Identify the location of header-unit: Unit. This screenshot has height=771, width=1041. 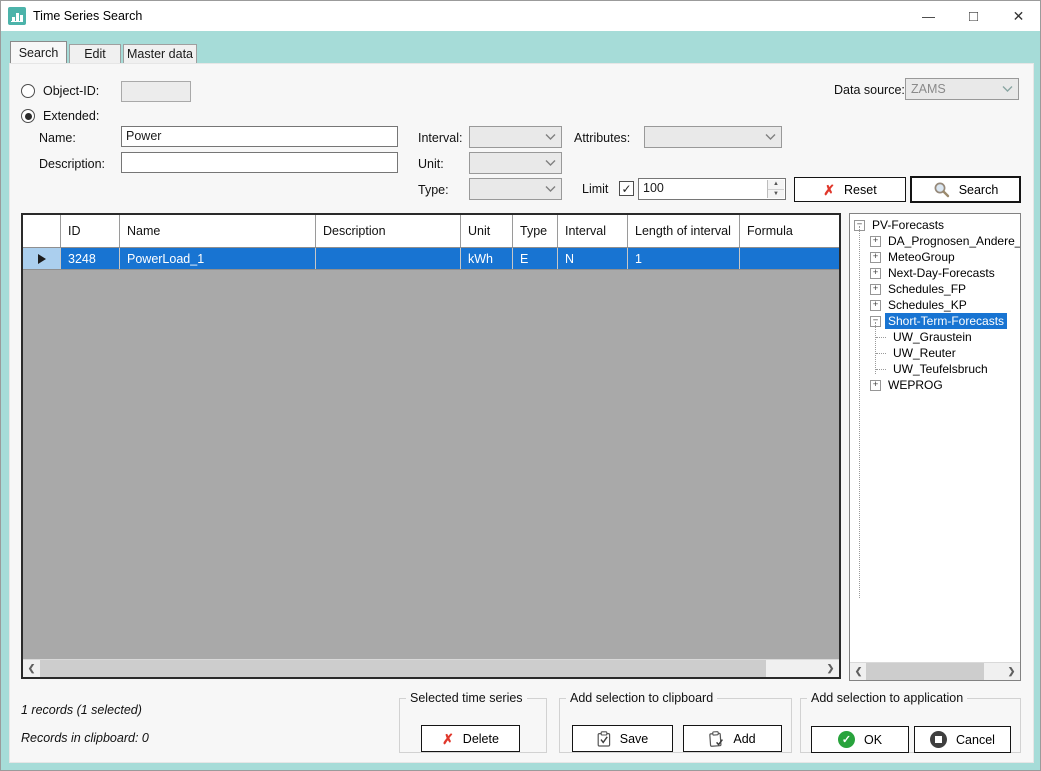
(487, 231).